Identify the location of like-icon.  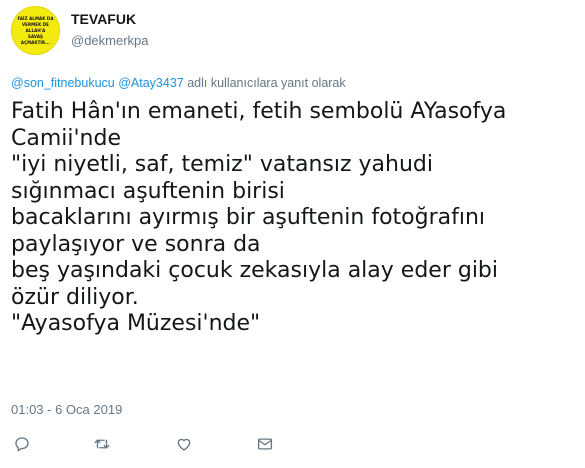
(184, 444).